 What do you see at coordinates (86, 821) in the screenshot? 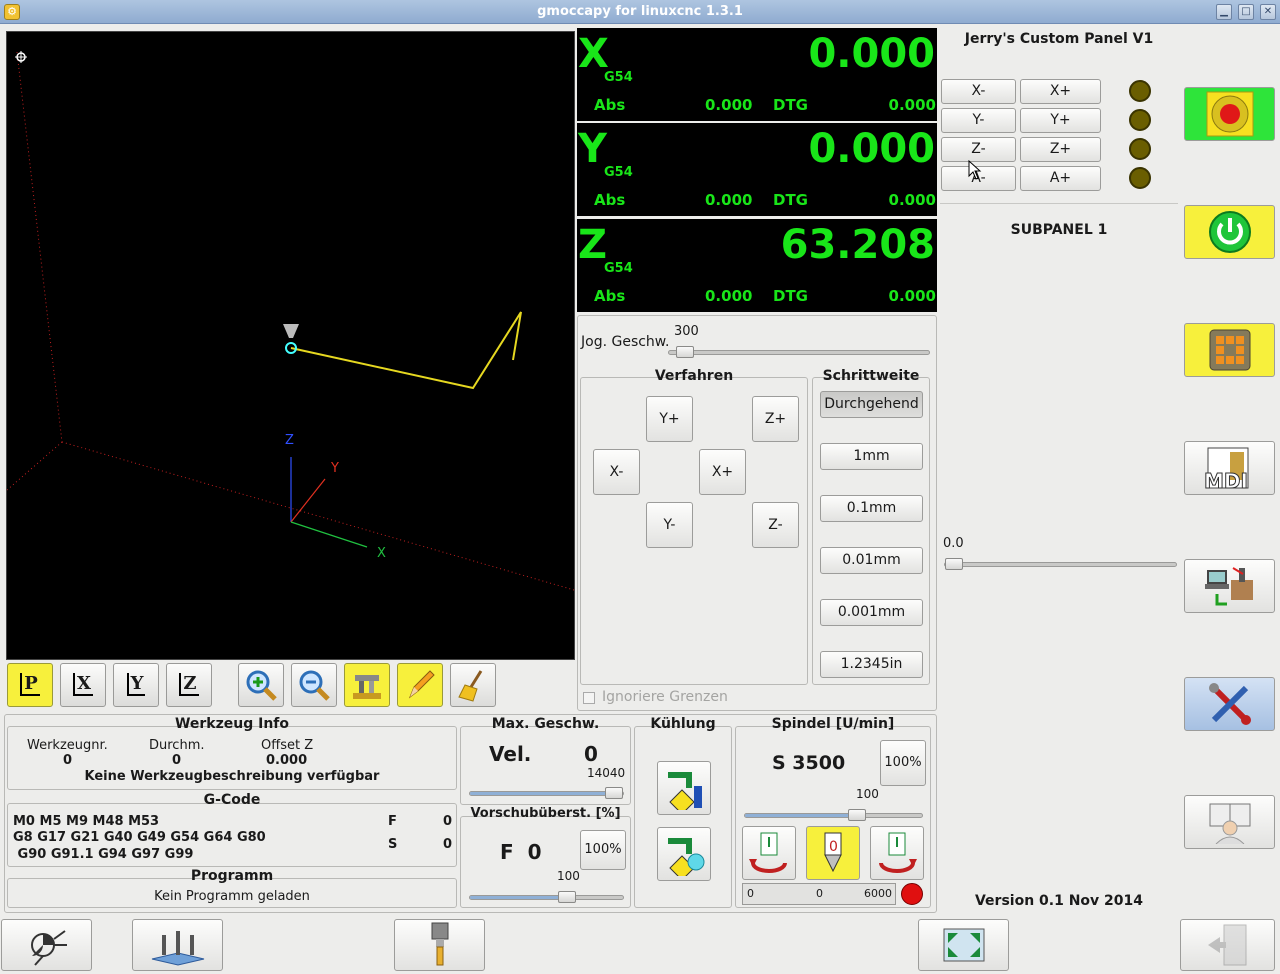
I see `gcode-line-1: M0 M5 M9 M48 M53` at bounding box center [86, 821].